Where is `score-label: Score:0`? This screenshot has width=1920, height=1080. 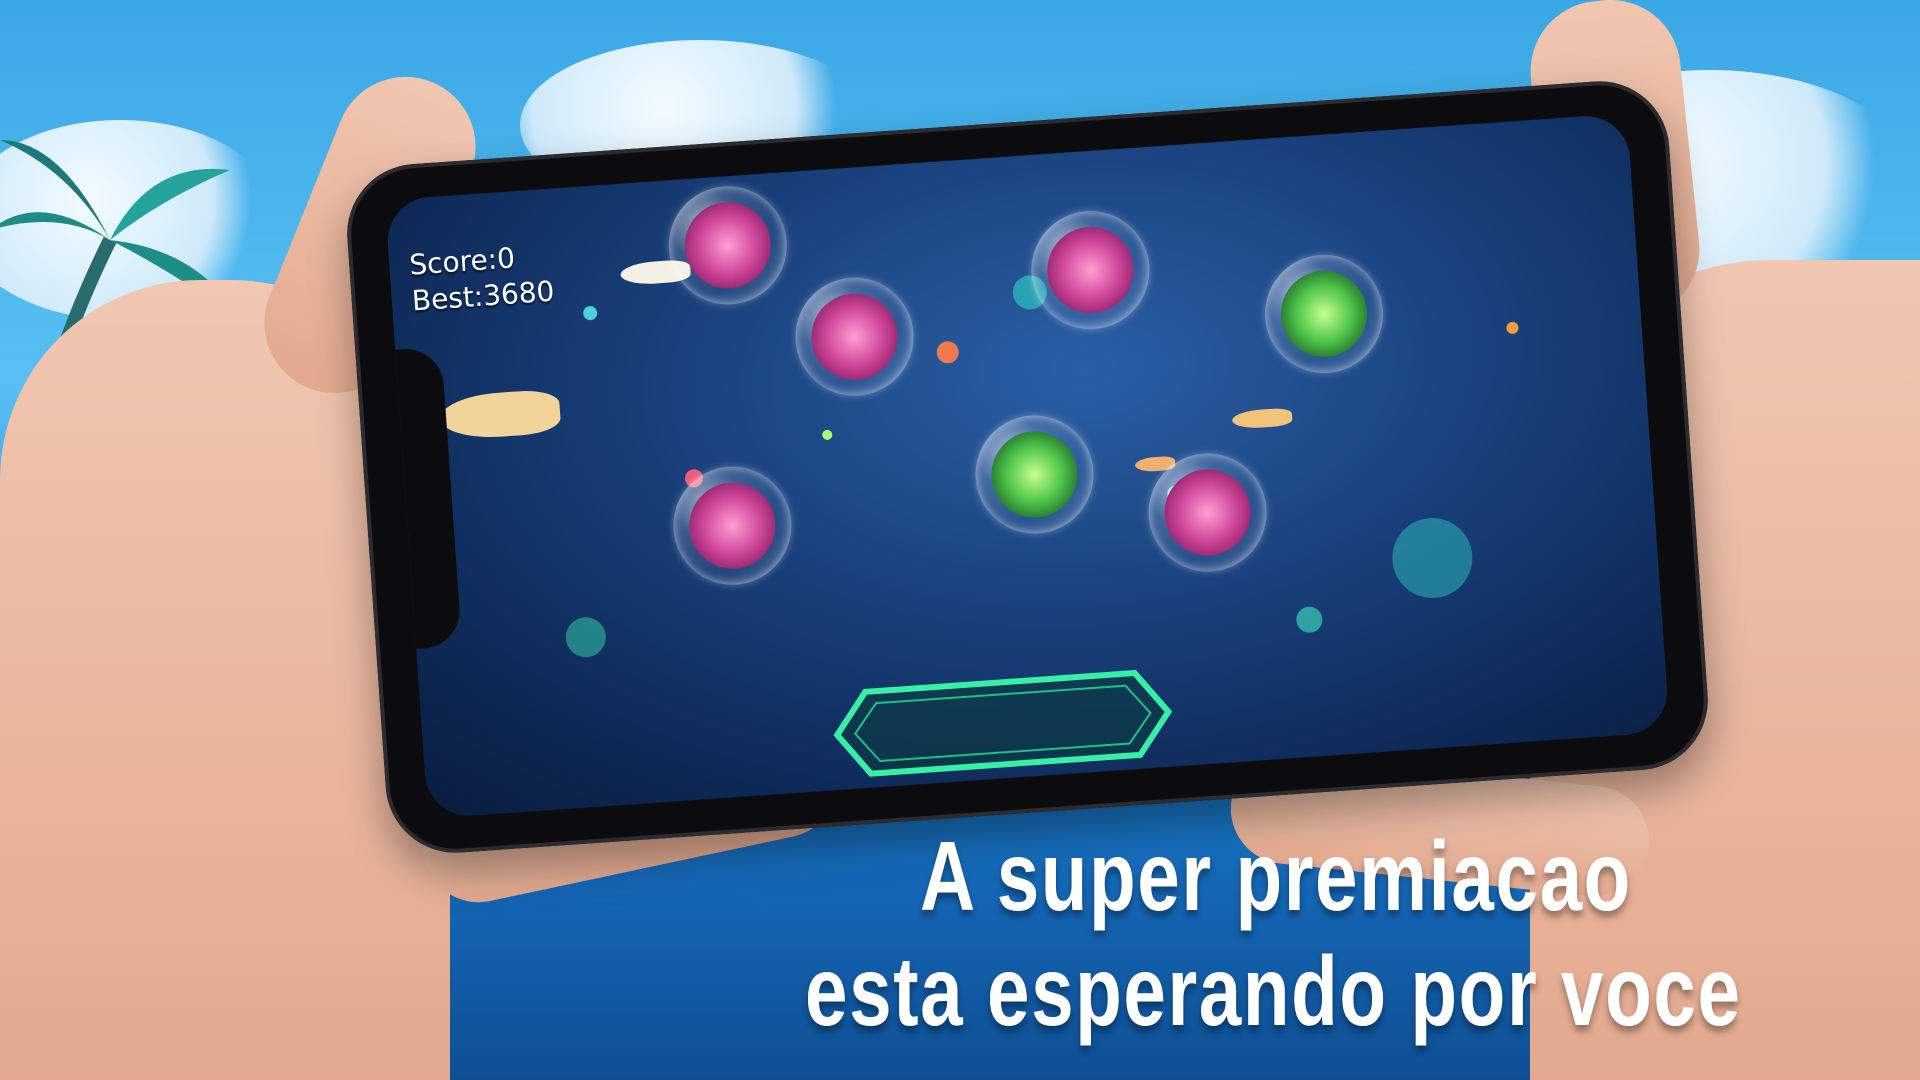
score-label: Score:0 is located at coordinates (462, 261).